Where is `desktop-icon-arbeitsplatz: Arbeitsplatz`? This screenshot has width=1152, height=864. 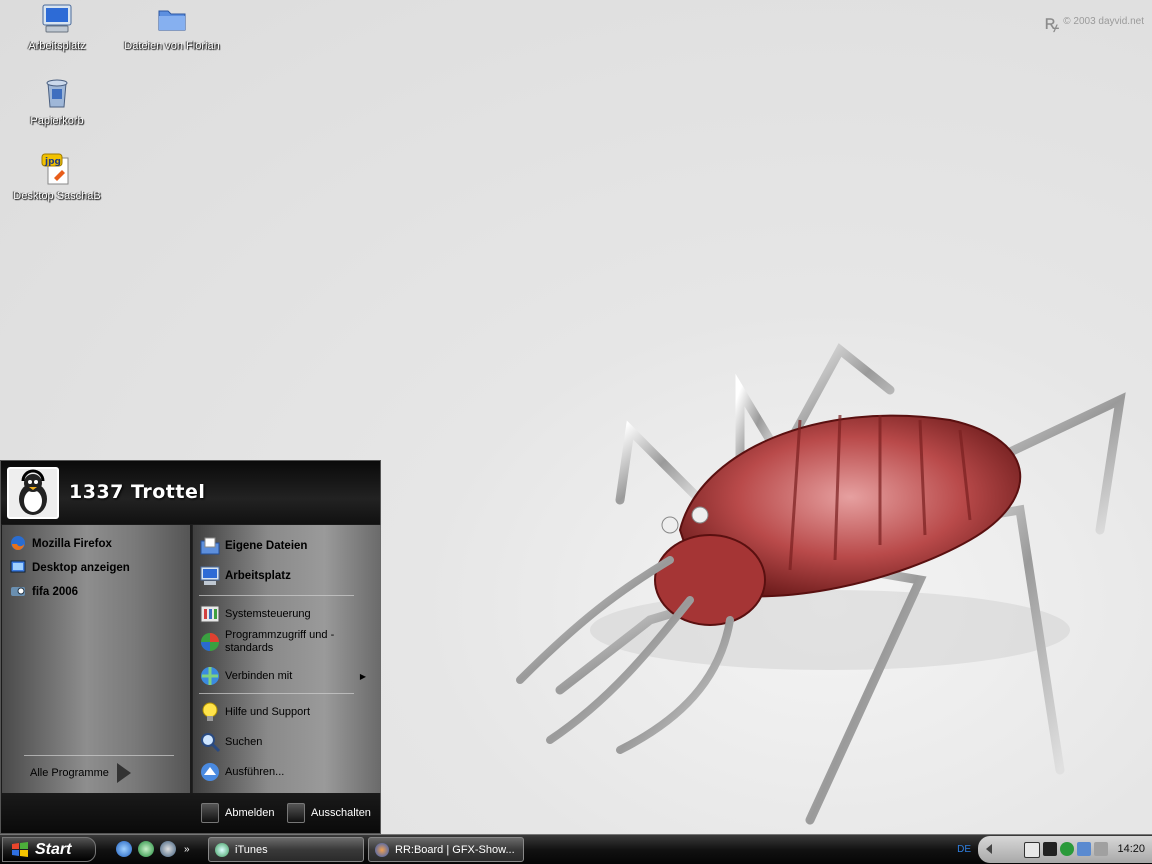
desktop-icon-arbeitsplatz: Arbeitsplatz is located at coordinates (57, 27).